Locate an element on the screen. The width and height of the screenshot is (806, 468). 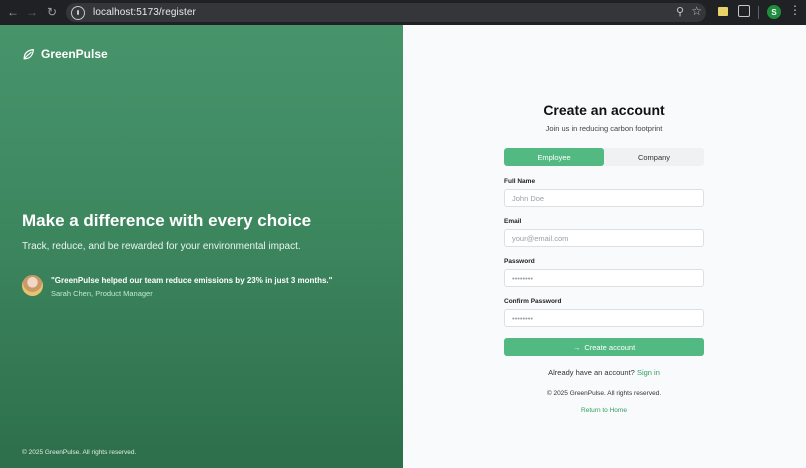
back-arrow-icon: ← is located at coordinates (13, 12).